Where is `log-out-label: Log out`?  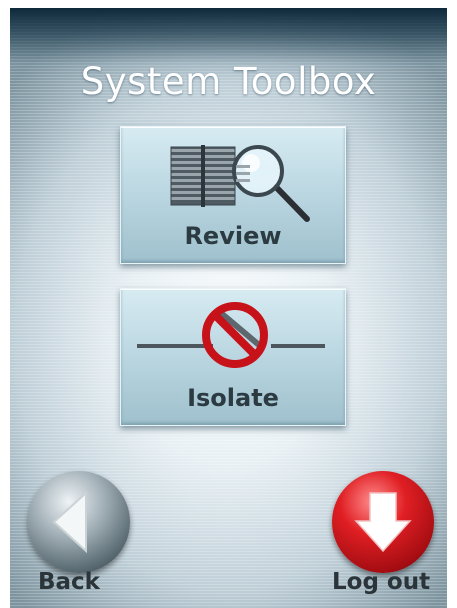 log-out-label: Log out is located at coordinates (381, 582).